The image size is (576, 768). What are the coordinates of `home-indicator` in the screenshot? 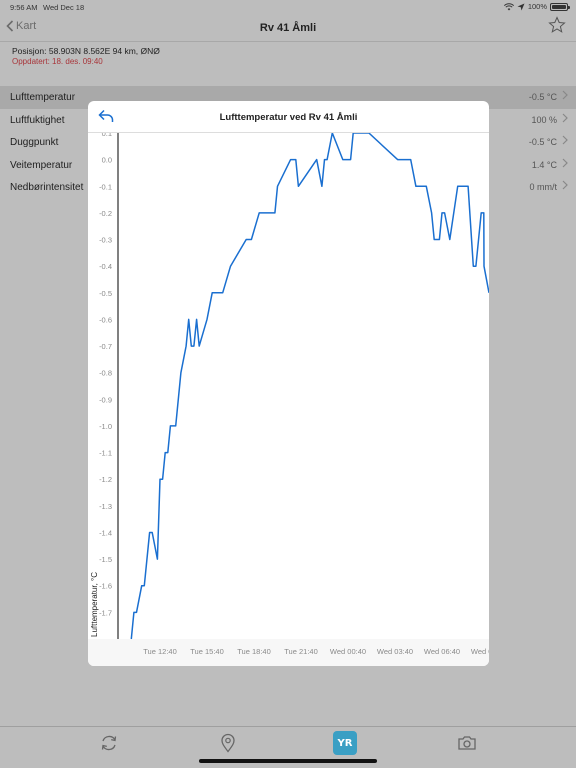 It's located at (288, 761).